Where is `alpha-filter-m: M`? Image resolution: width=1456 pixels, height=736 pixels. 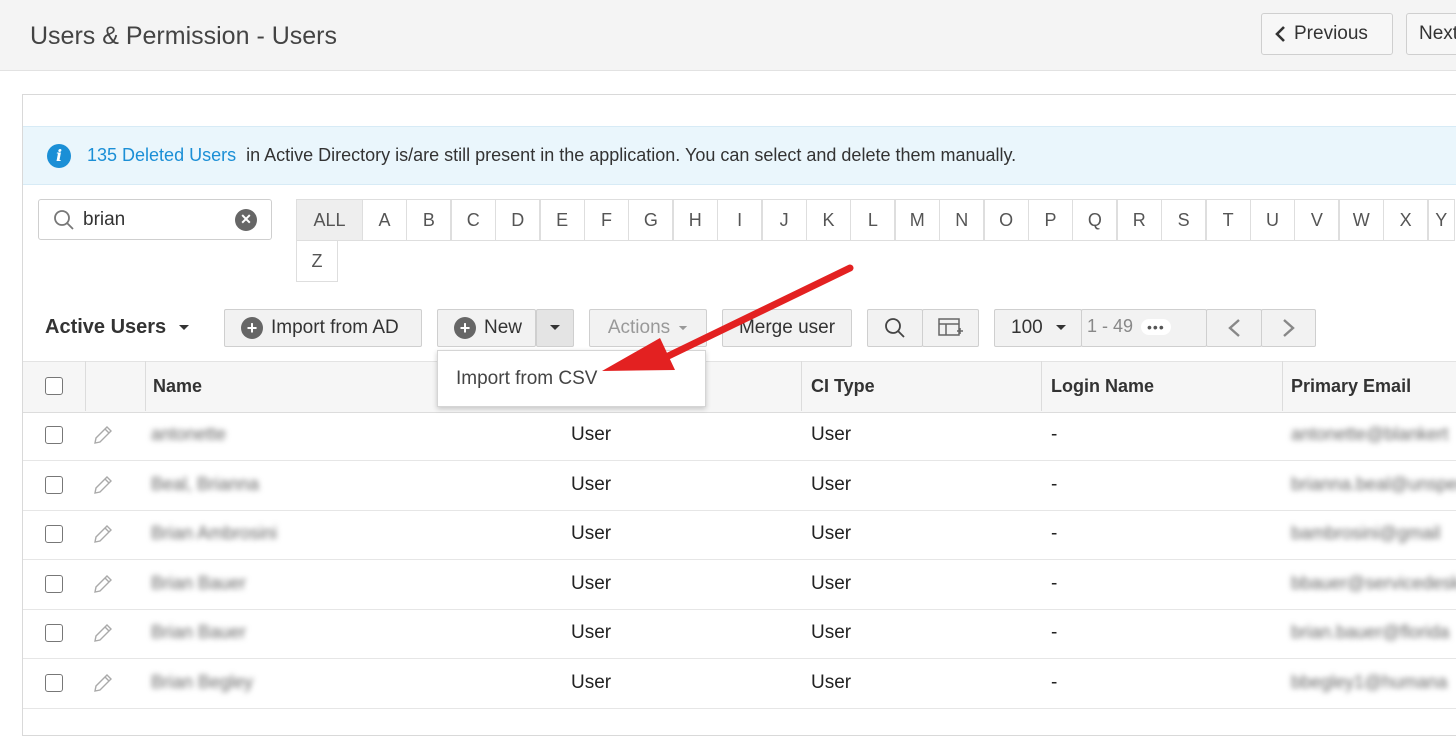
alpha-filter-m: M is located at coordinates (917, 220).